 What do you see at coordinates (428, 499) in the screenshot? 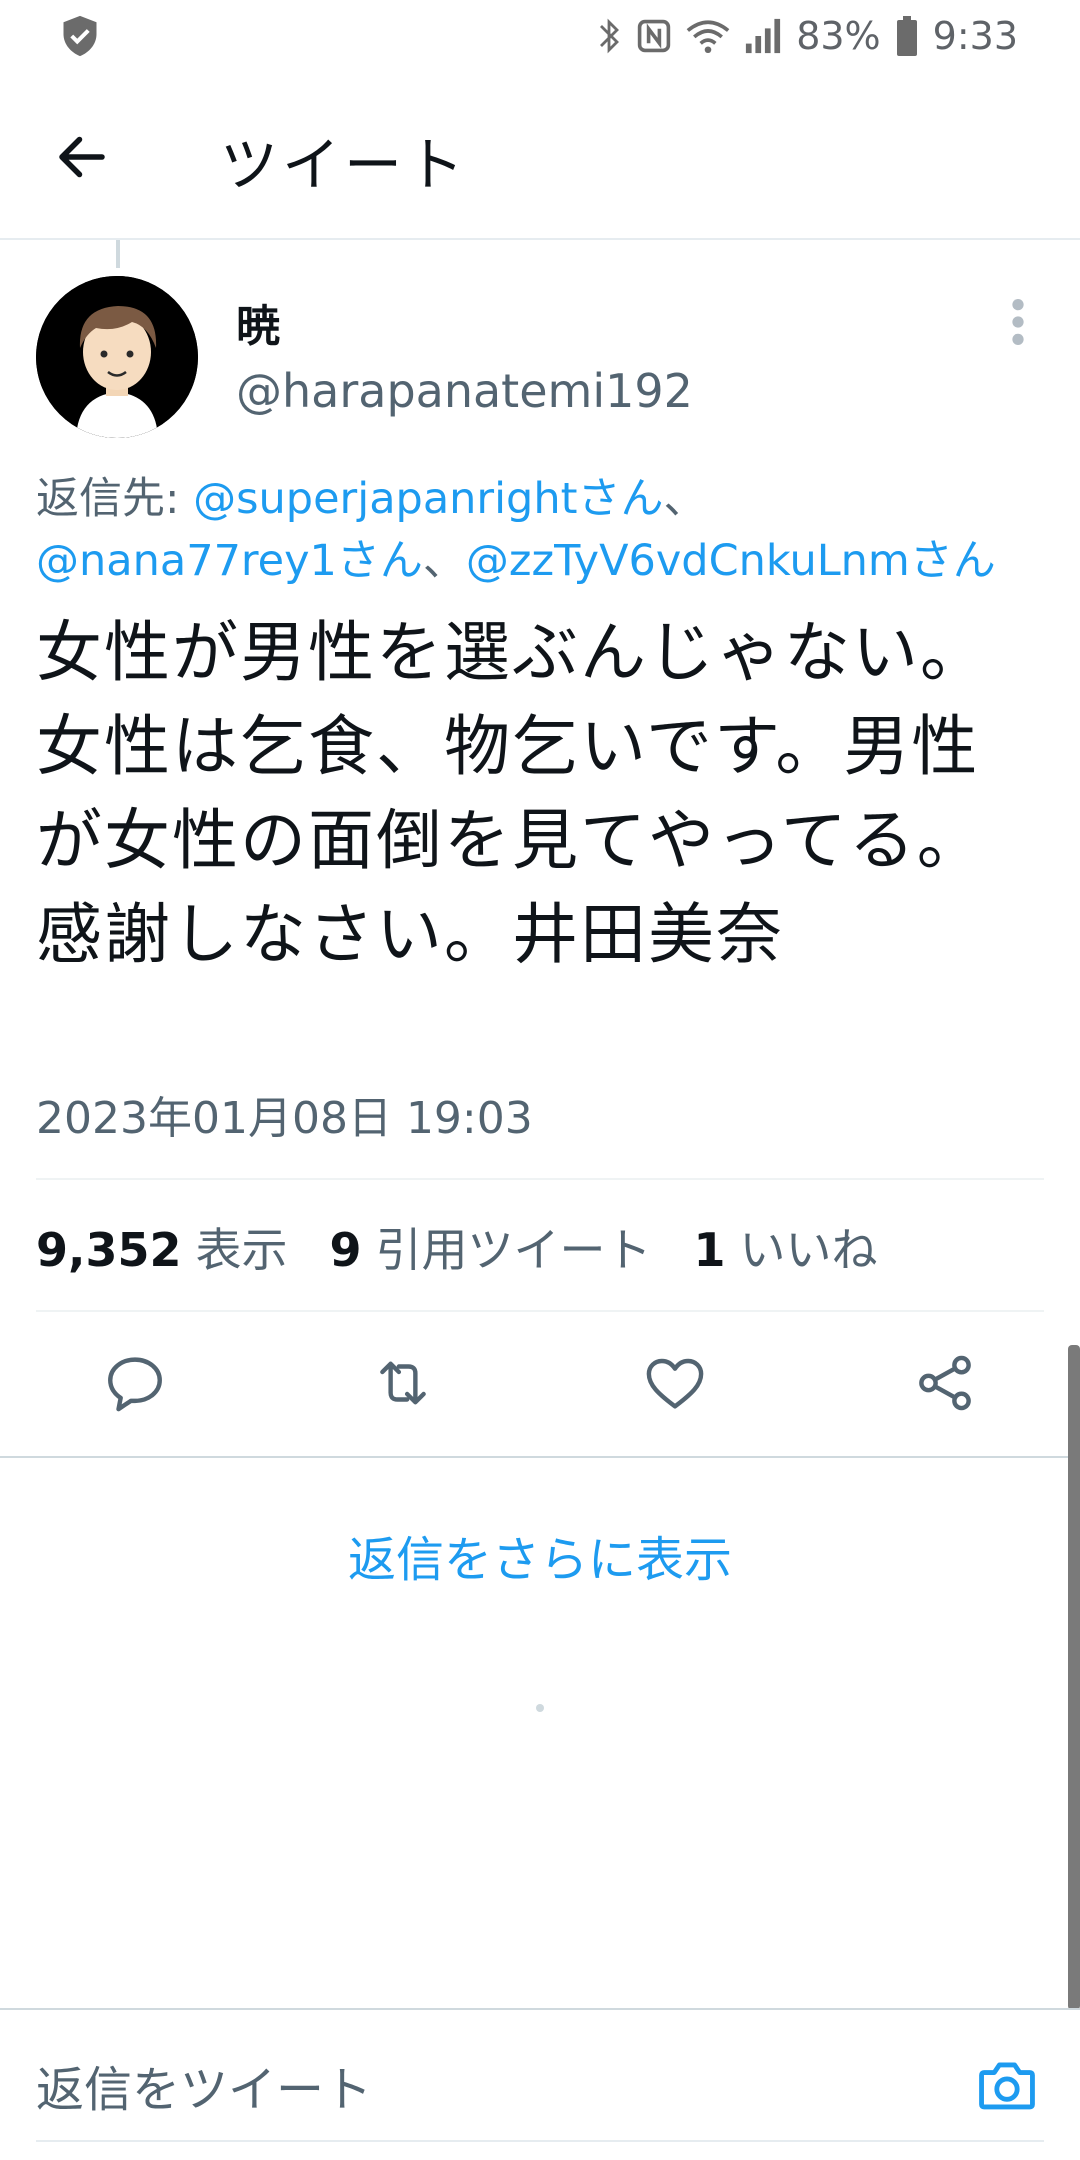
I see `mention-link: @superjapanrightさん` at bounding box center [428, 499].